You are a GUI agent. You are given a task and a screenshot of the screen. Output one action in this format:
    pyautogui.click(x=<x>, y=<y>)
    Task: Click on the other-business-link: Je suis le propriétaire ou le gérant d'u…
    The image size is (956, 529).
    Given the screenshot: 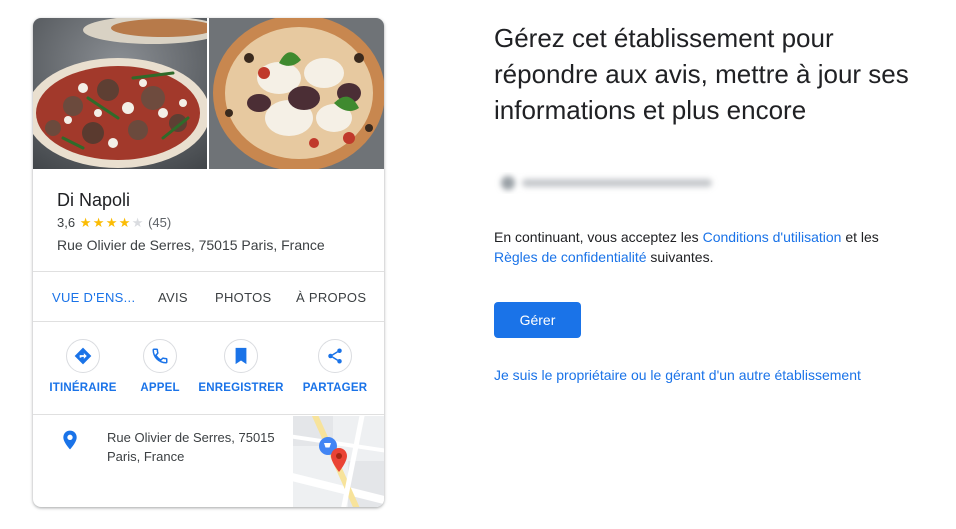 What is the action you would take?
    pyautogui.click(x=677, y=375)
    